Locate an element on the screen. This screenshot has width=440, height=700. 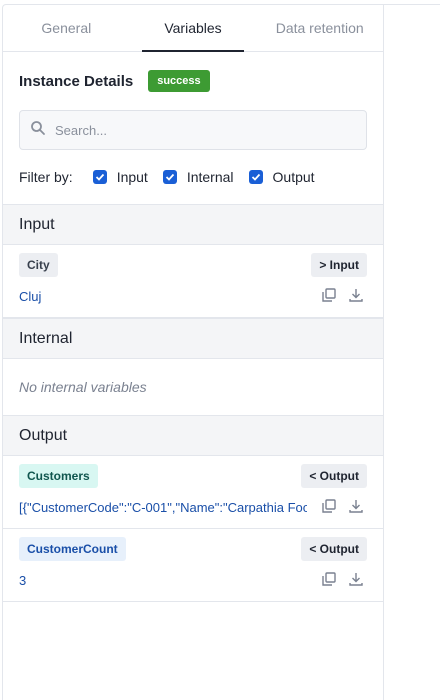
filter-internal-label: Internal is located at coordinates (210, 177).